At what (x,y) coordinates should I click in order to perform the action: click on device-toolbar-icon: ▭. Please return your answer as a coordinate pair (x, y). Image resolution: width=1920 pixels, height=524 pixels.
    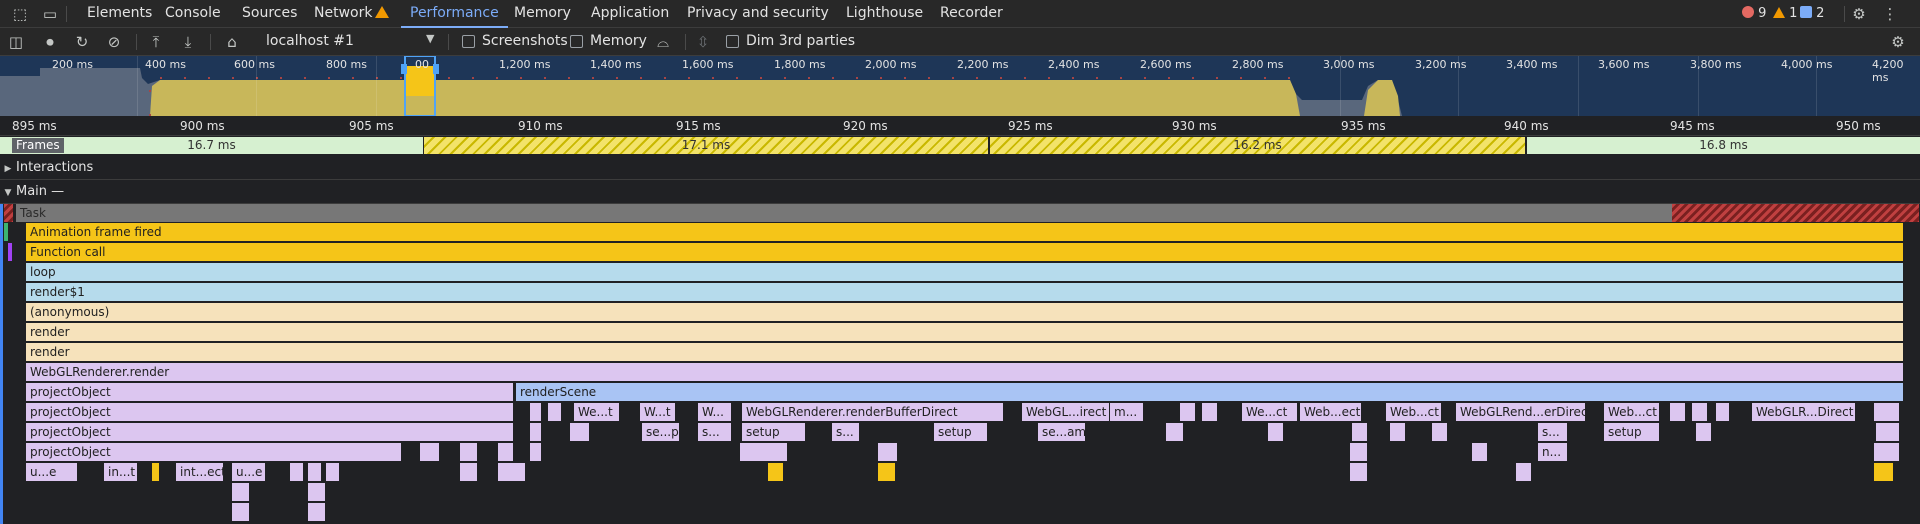
    Looking at the image, I should click on (50, 14).